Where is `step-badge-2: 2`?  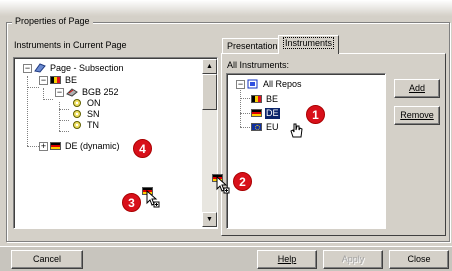 step-badge-2: 2 is located at coordinates (242, 181).